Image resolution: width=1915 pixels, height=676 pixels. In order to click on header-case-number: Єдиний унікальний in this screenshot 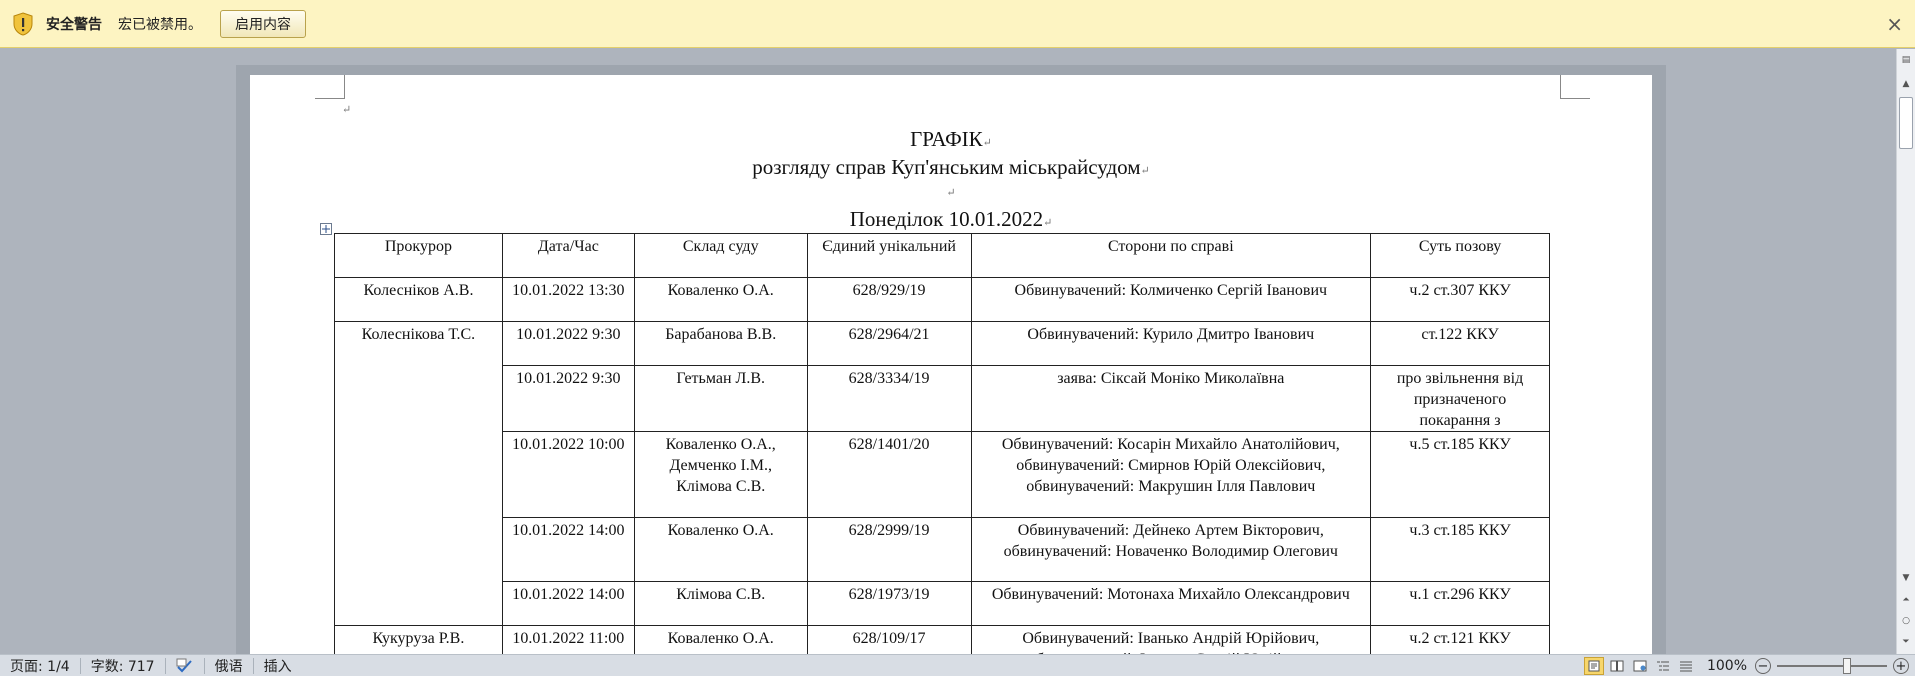, I will do `click(889, 255)`.